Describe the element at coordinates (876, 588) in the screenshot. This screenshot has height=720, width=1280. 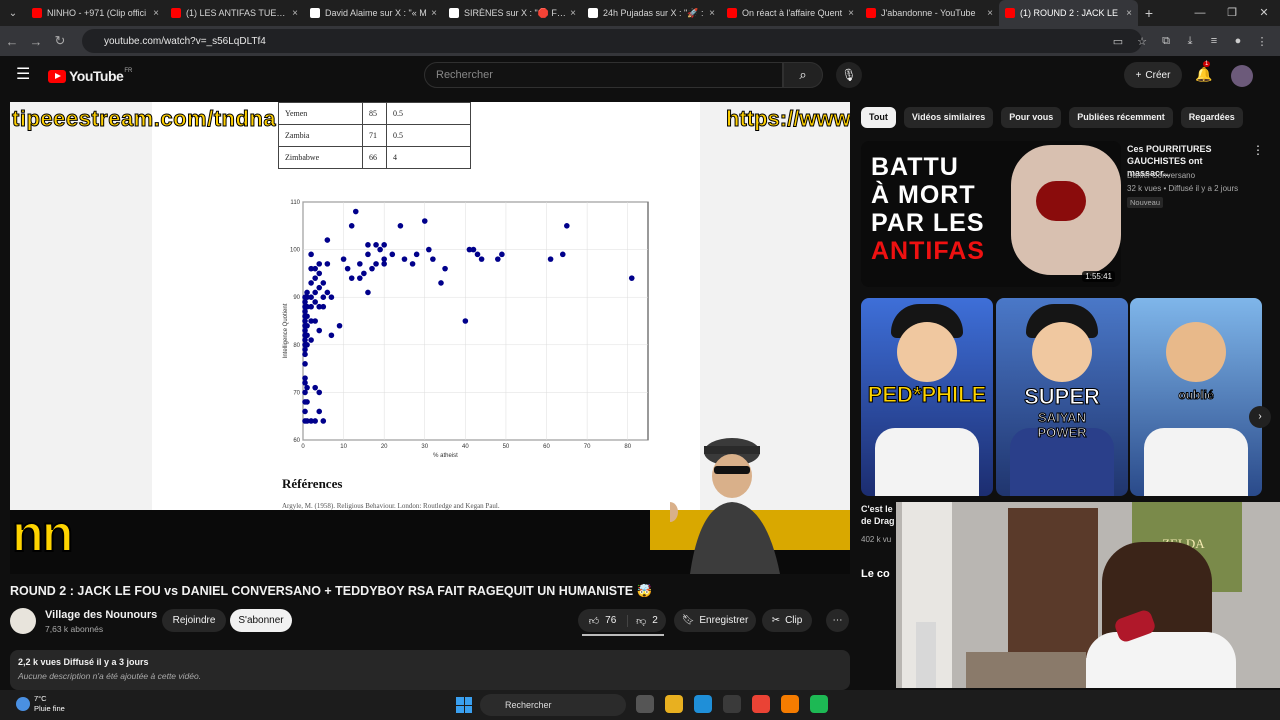
I see `recommended-thumb-3: Le co` at that location.